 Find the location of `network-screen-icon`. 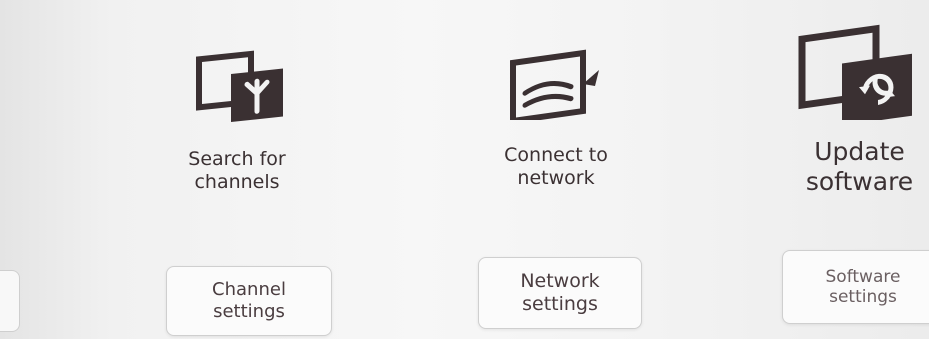

network-screen-icon is located at coordinates (555, 82).